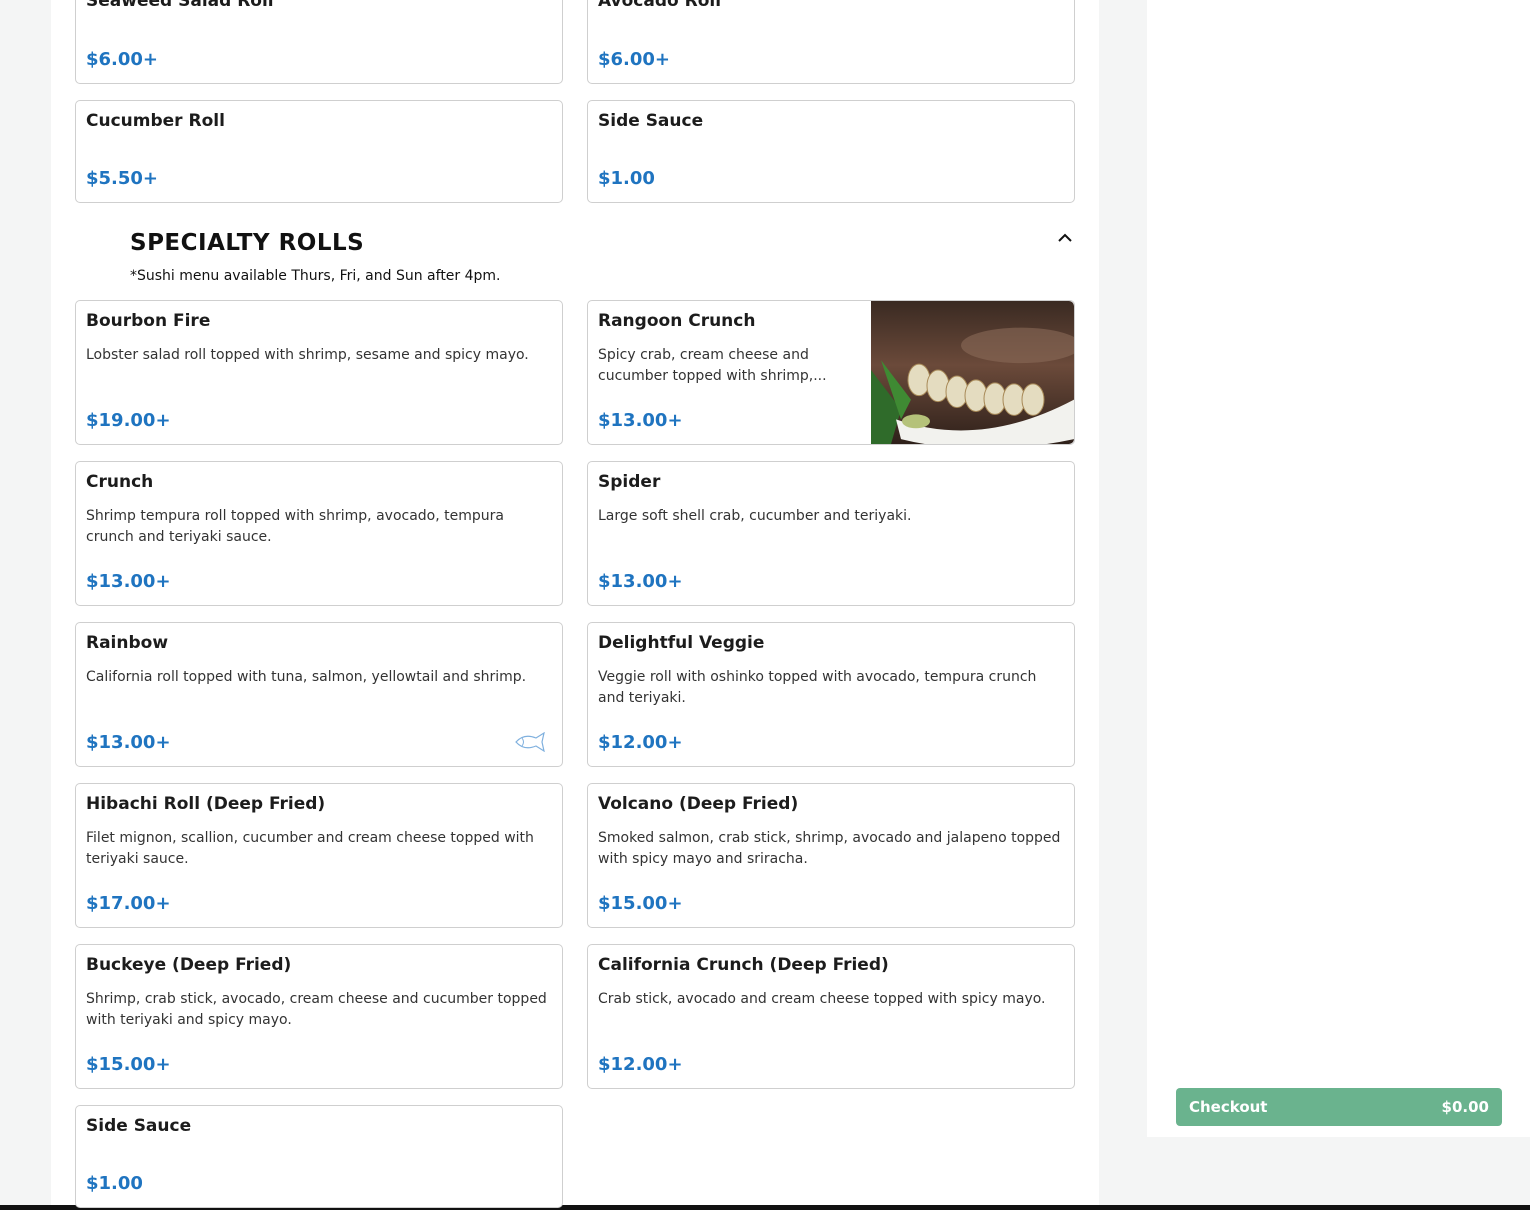  What do you see at coordinates (1465, 1107) in the screenshot?
I see `cart-total: $0.00` at bounding box center [1465, 1107].